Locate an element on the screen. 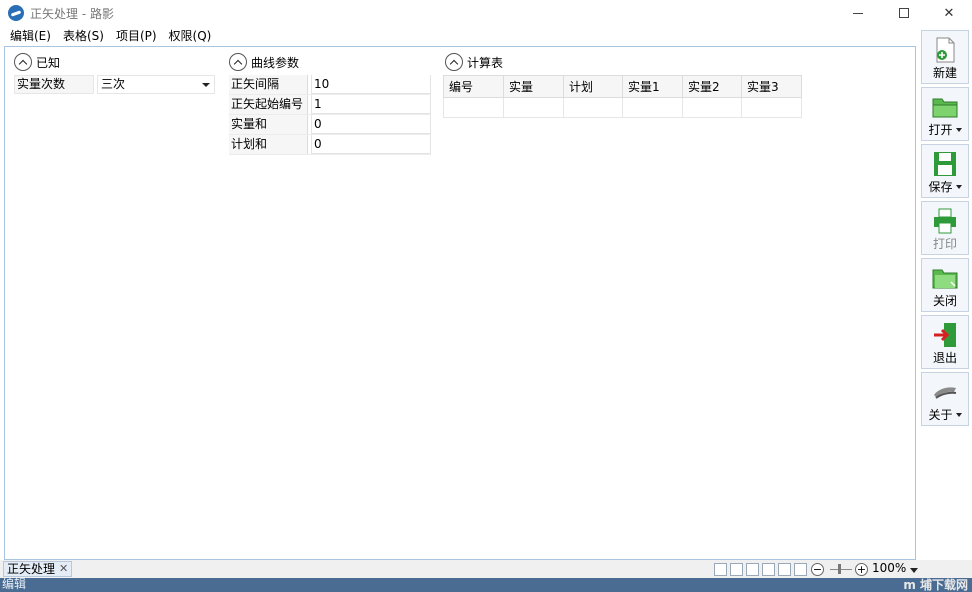  param-value-field: 1 is located at coordinates (371, 104).